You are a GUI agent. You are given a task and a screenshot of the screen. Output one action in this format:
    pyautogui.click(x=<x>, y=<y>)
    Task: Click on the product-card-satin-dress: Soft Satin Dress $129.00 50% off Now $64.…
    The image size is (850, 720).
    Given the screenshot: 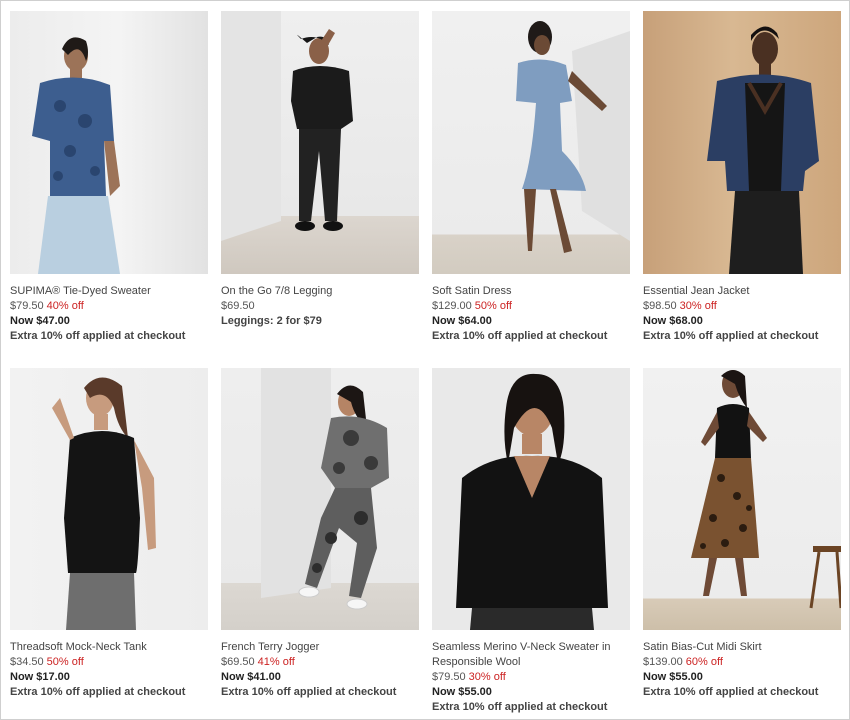 What is the action you would take?
    pyautogui.click(x=531, y=189)
    